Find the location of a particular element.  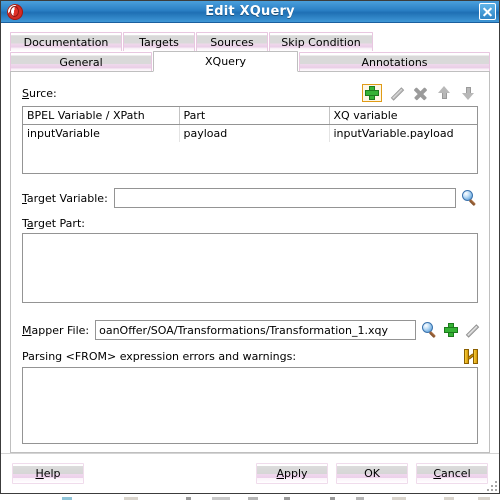

plus-icon is located at coordinates (372, 93).